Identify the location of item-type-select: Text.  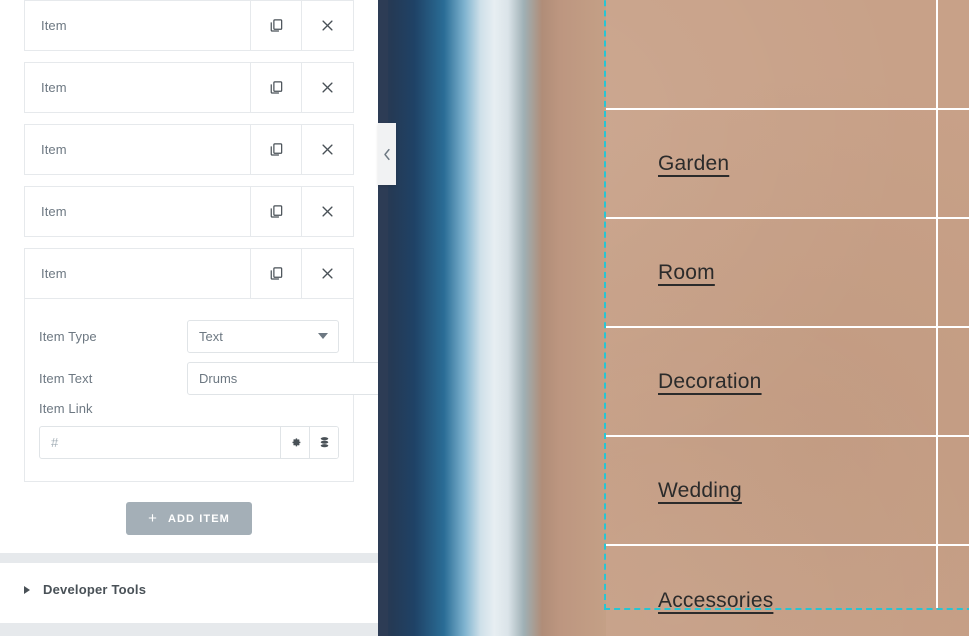
(263, 336).